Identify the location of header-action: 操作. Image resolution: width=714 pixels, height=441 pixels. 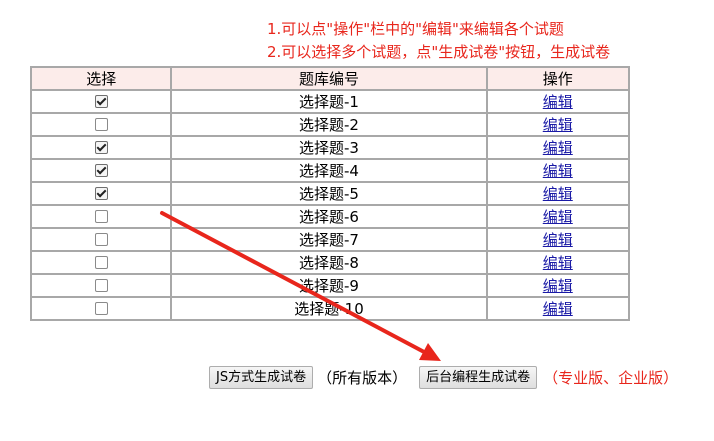
(558, 78).